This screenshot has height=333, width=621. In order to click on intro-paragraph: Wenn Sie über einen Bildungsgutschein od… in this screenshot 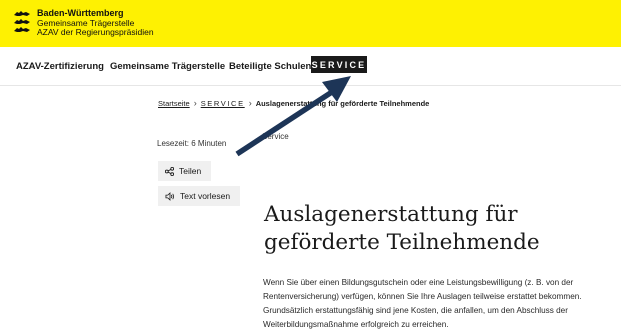, I will do `click(422, 303)`.